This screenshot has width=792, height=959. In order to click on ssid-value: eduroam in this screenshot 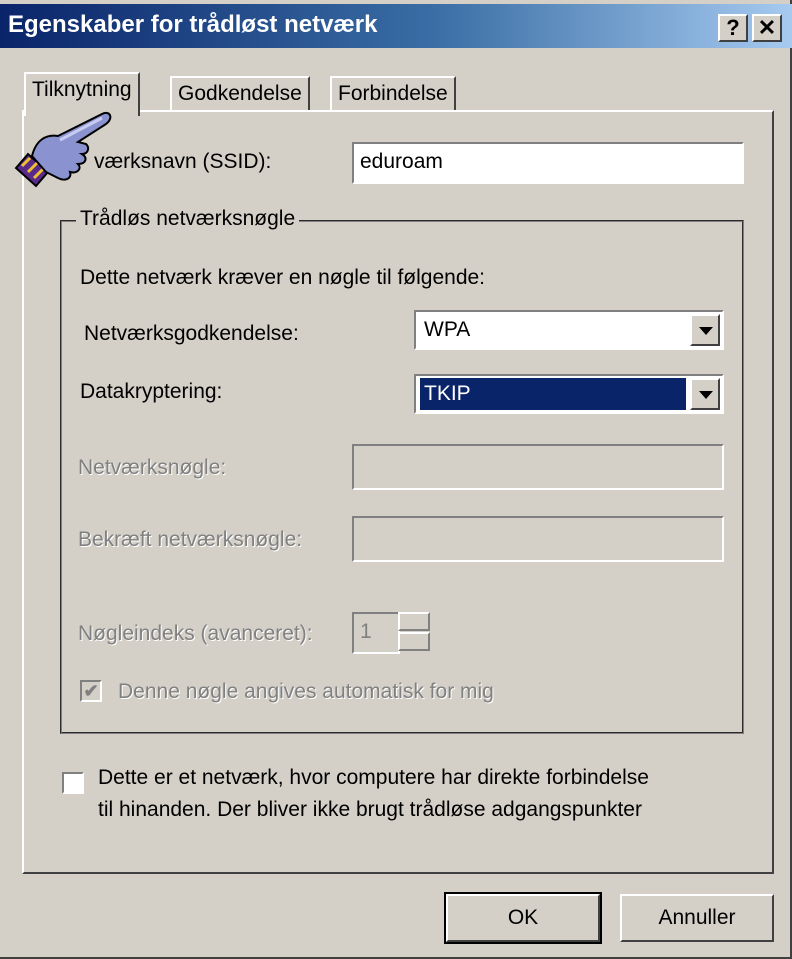, I will do `click(401, 161)`.